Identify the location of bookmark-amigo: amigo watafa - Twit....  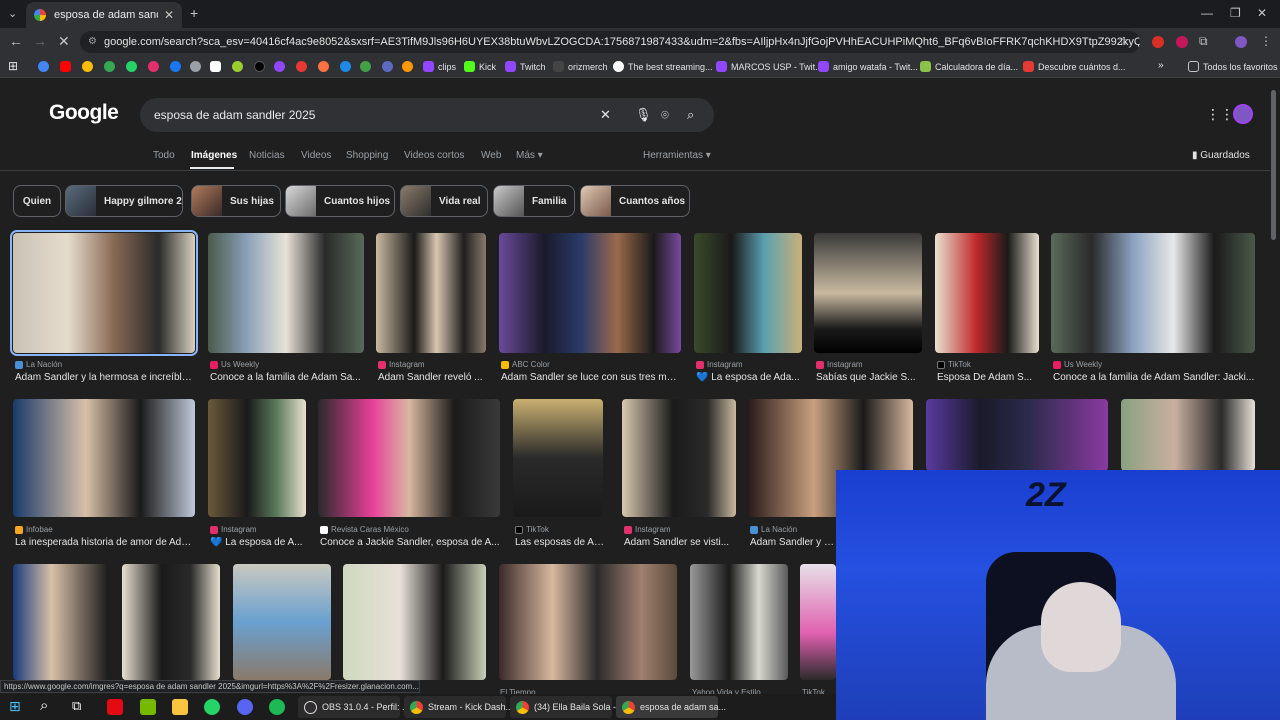
(868, 66).